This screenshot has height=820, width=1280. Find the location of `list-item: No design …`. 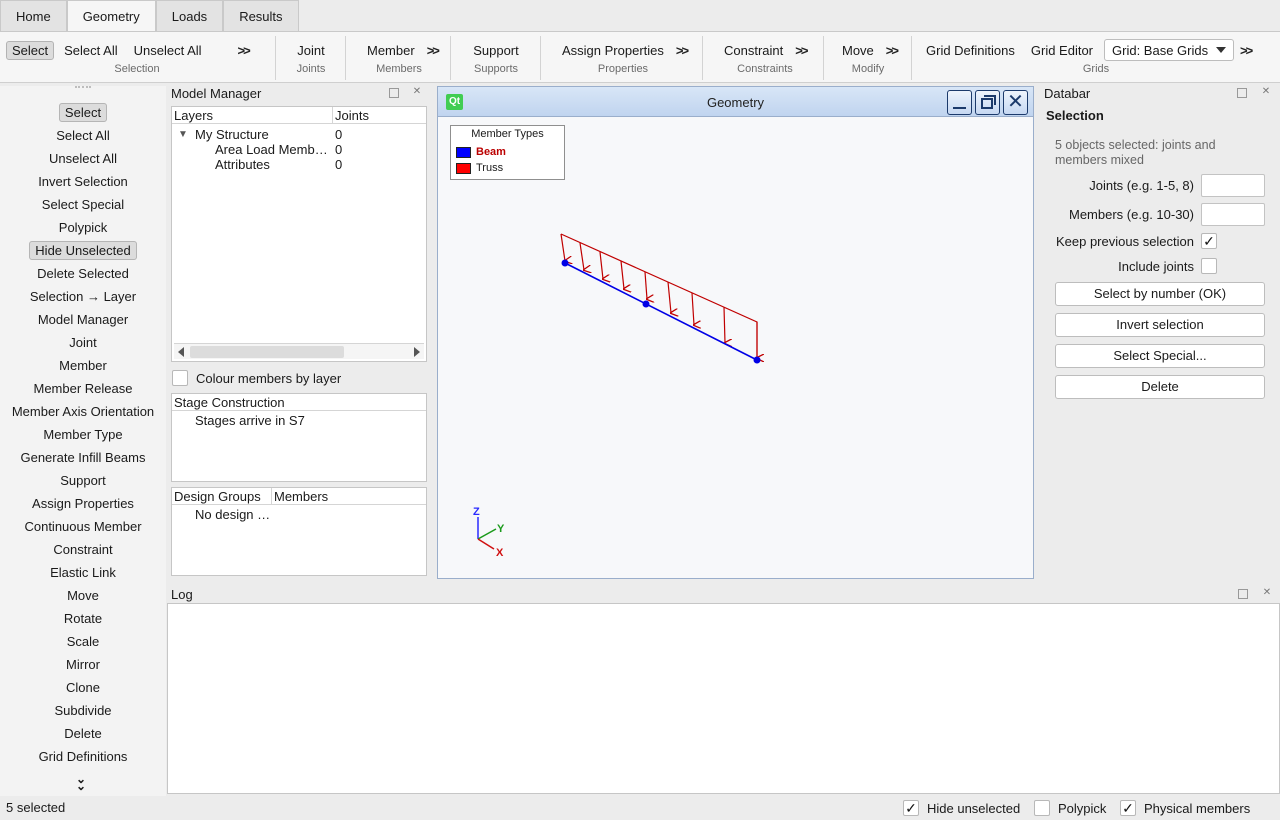

list-item: No design … is located at coordinates (232, 514).